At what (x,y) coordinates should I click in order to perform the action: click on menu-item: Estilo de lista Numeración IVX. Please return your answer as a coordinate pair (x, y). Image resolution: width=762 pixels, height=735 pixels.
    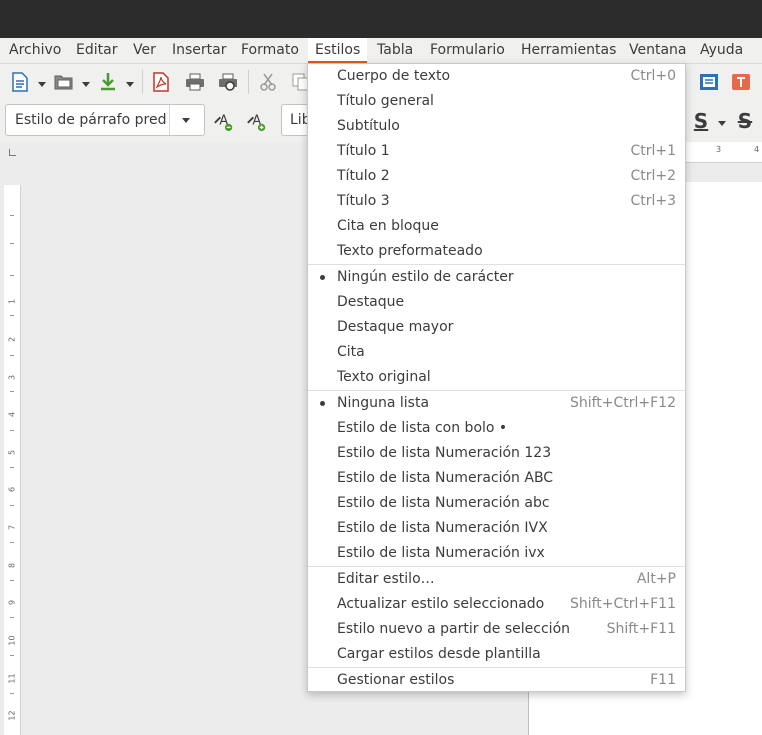
    Looking at the image, I should click on (496, 528).